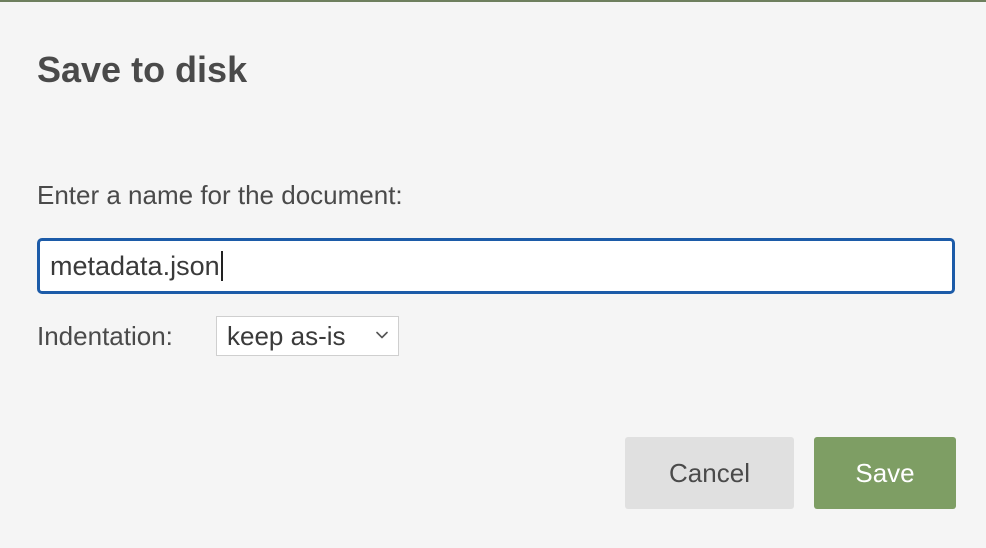 The width and height of the screenshot is (986, 548). I want to click on chevron-down-icon, so click(382, 335).